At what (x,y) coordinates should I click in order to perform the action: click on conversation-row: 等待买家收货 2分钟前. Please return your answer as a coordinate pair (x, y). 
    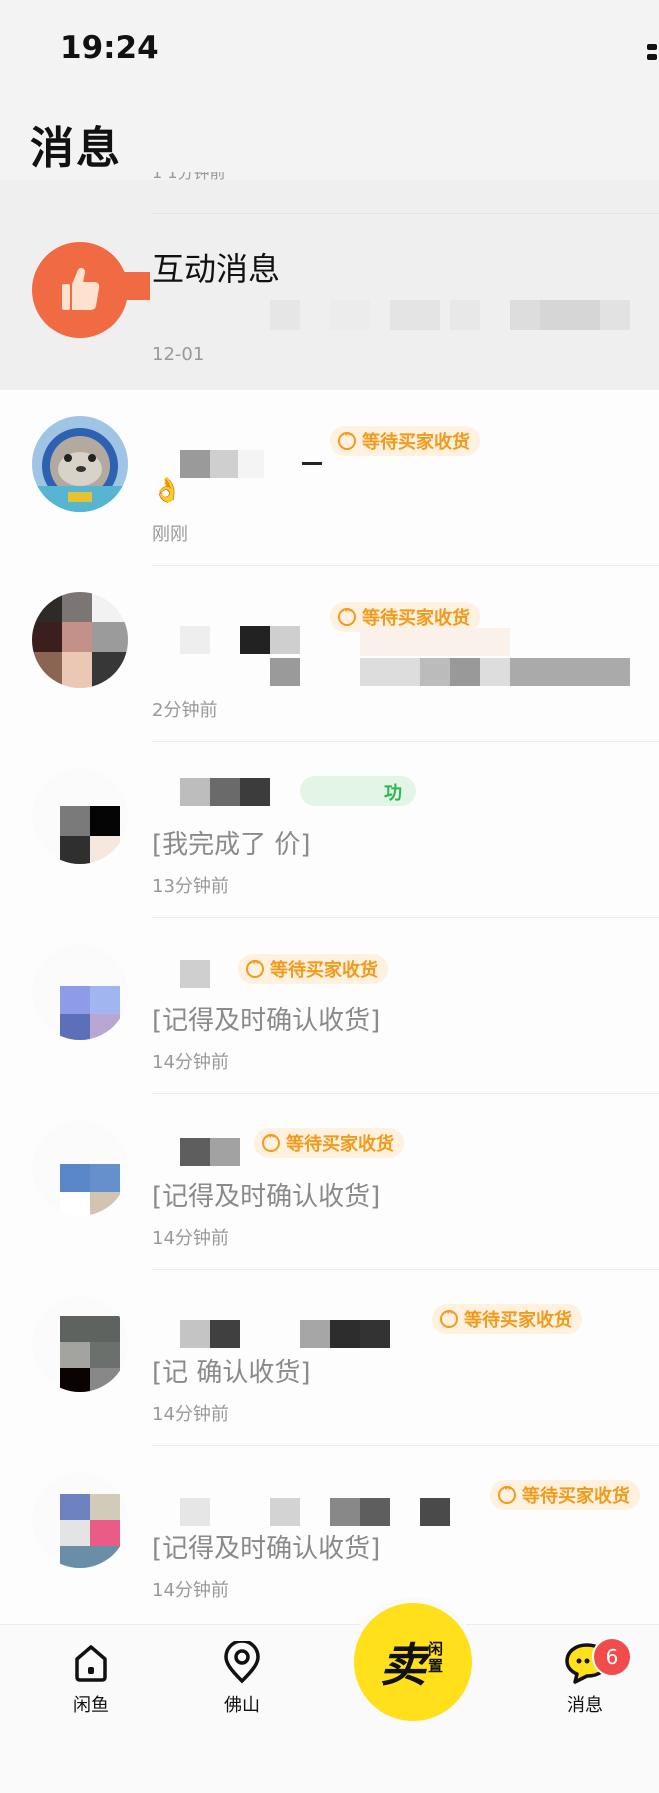
    Looking at the image, I should click on (329, 654).